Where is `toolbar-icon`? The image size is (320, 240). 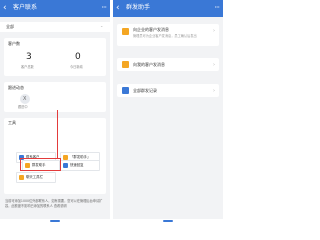
toolbar-icon is located at coordinates (21, 177).